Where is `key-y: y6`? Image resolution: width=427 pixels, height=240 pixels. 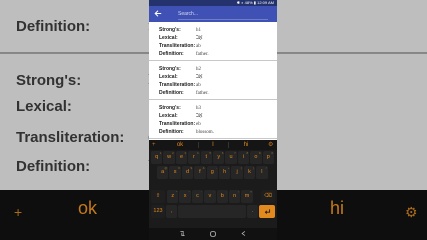
key-y: y6 is located at coordinates (219, 157).